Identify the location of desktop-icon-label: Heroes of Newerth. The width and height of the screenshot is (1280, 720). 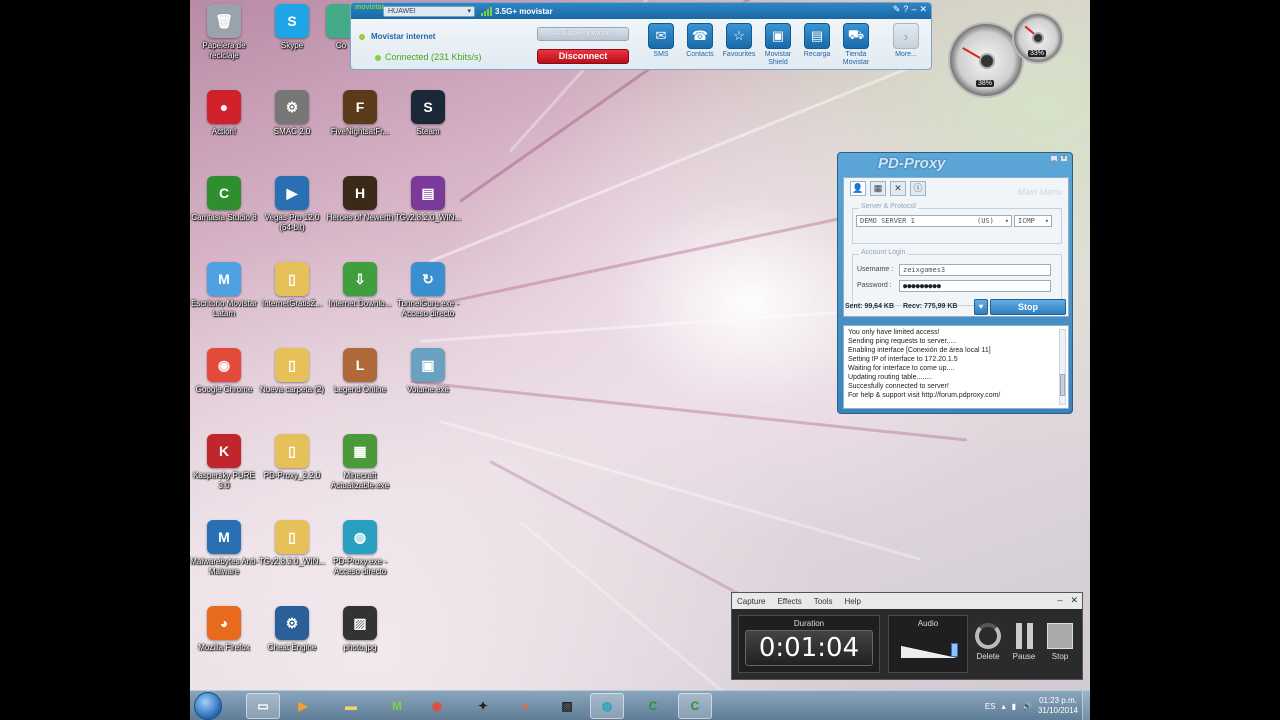
(360, 217).